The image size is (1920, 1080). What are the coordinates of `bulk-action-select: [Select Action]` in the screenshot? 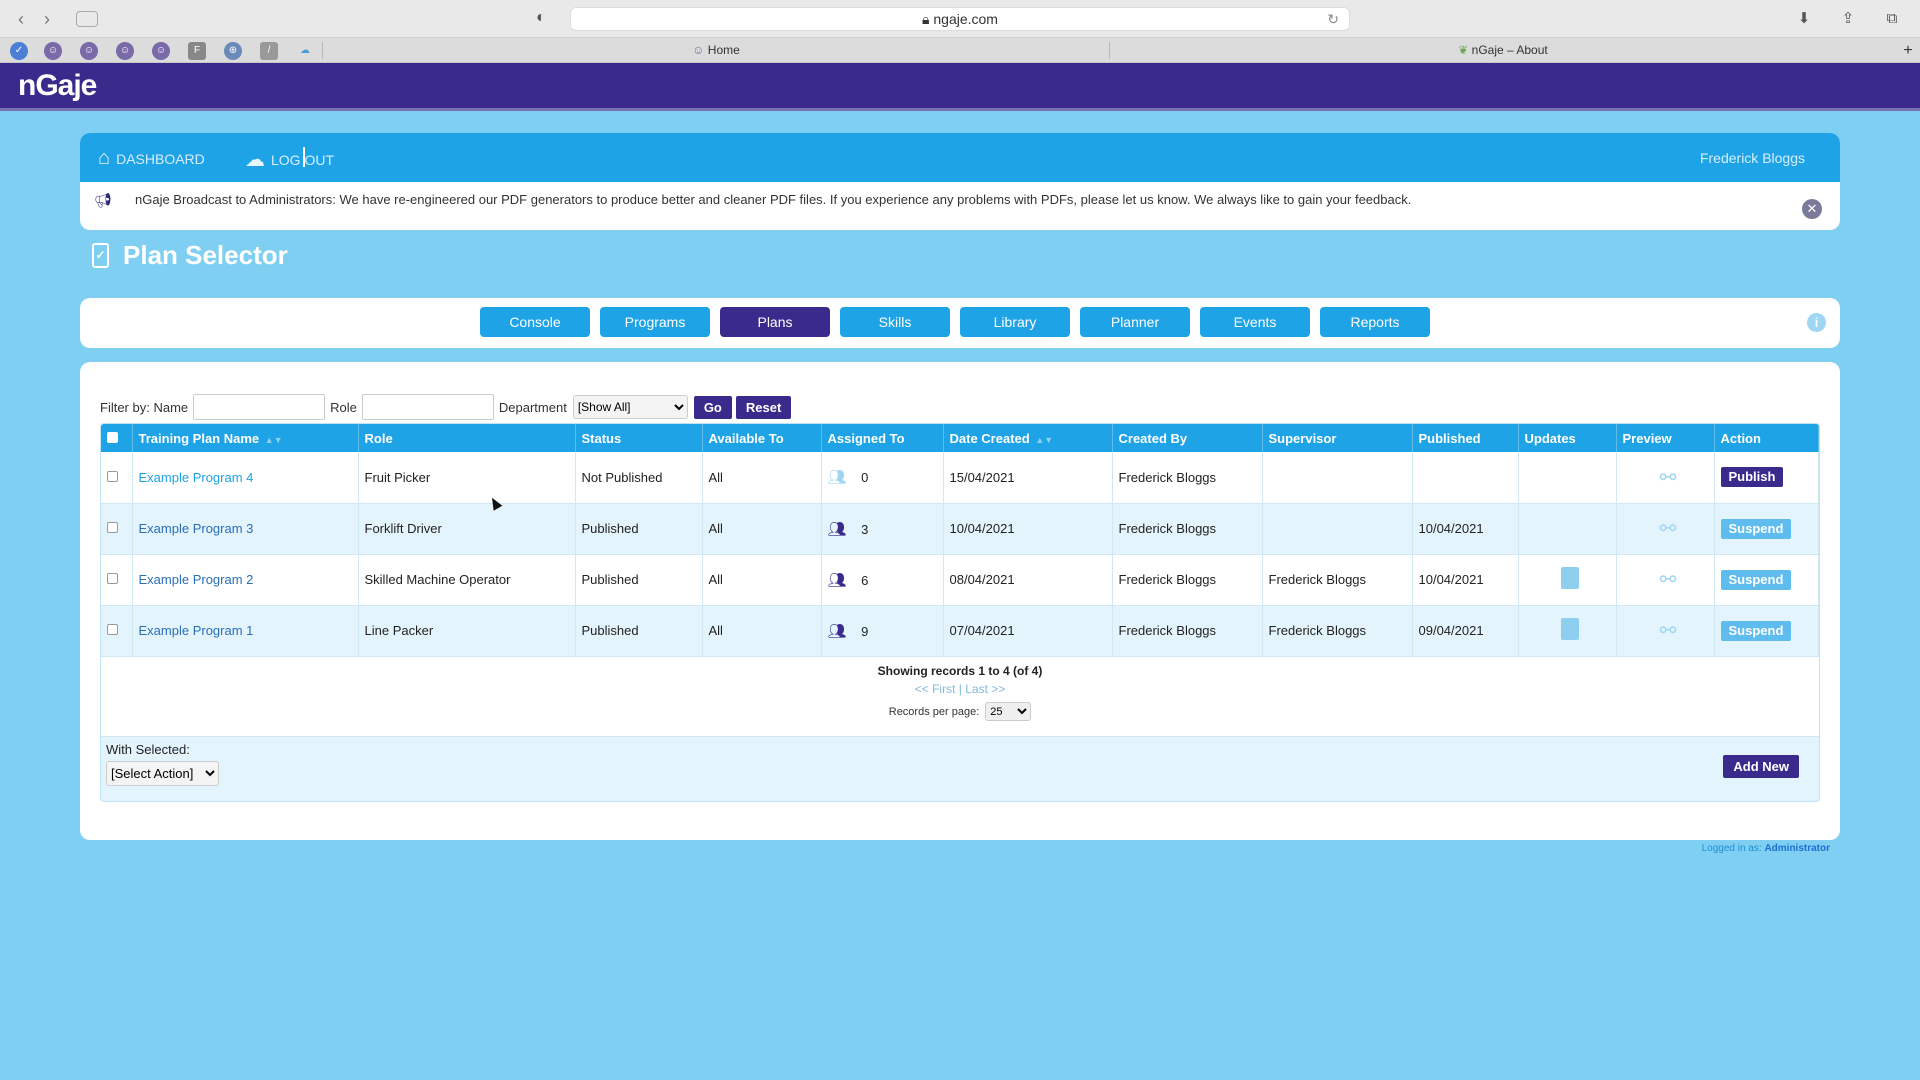 It's located at (162, 773).